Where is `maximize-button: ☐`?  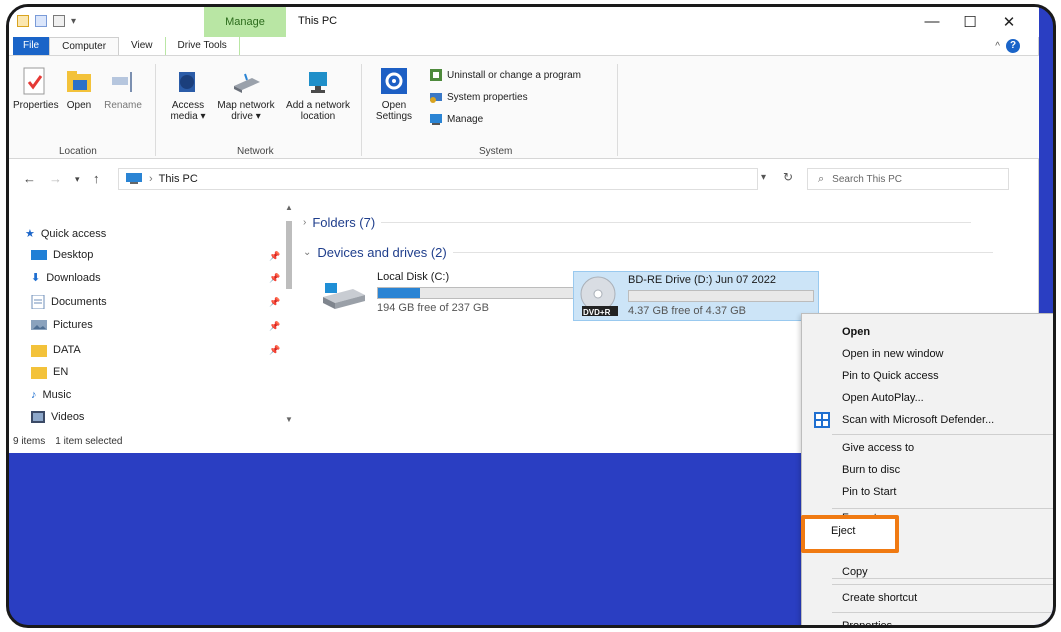 maximize-button: ☐ is located at coordinates (970, 22).